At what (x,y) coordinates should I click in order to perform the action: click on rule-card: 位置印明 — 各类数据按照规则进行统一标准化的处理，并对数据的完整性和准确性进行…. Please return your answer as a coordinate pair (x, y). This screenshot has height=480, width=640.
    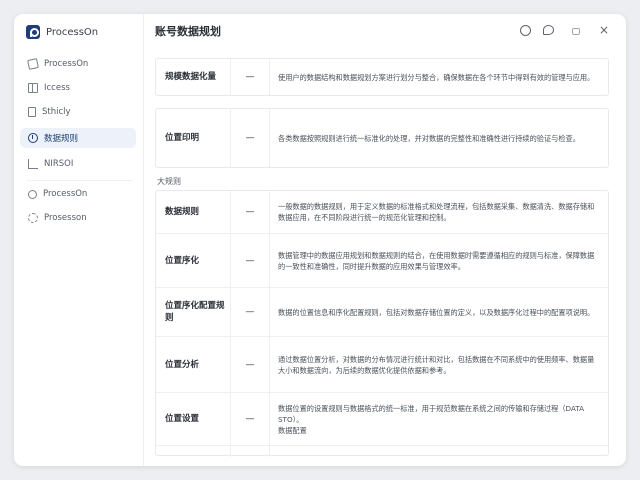
    Looking at the image, I should click on (382, 138).